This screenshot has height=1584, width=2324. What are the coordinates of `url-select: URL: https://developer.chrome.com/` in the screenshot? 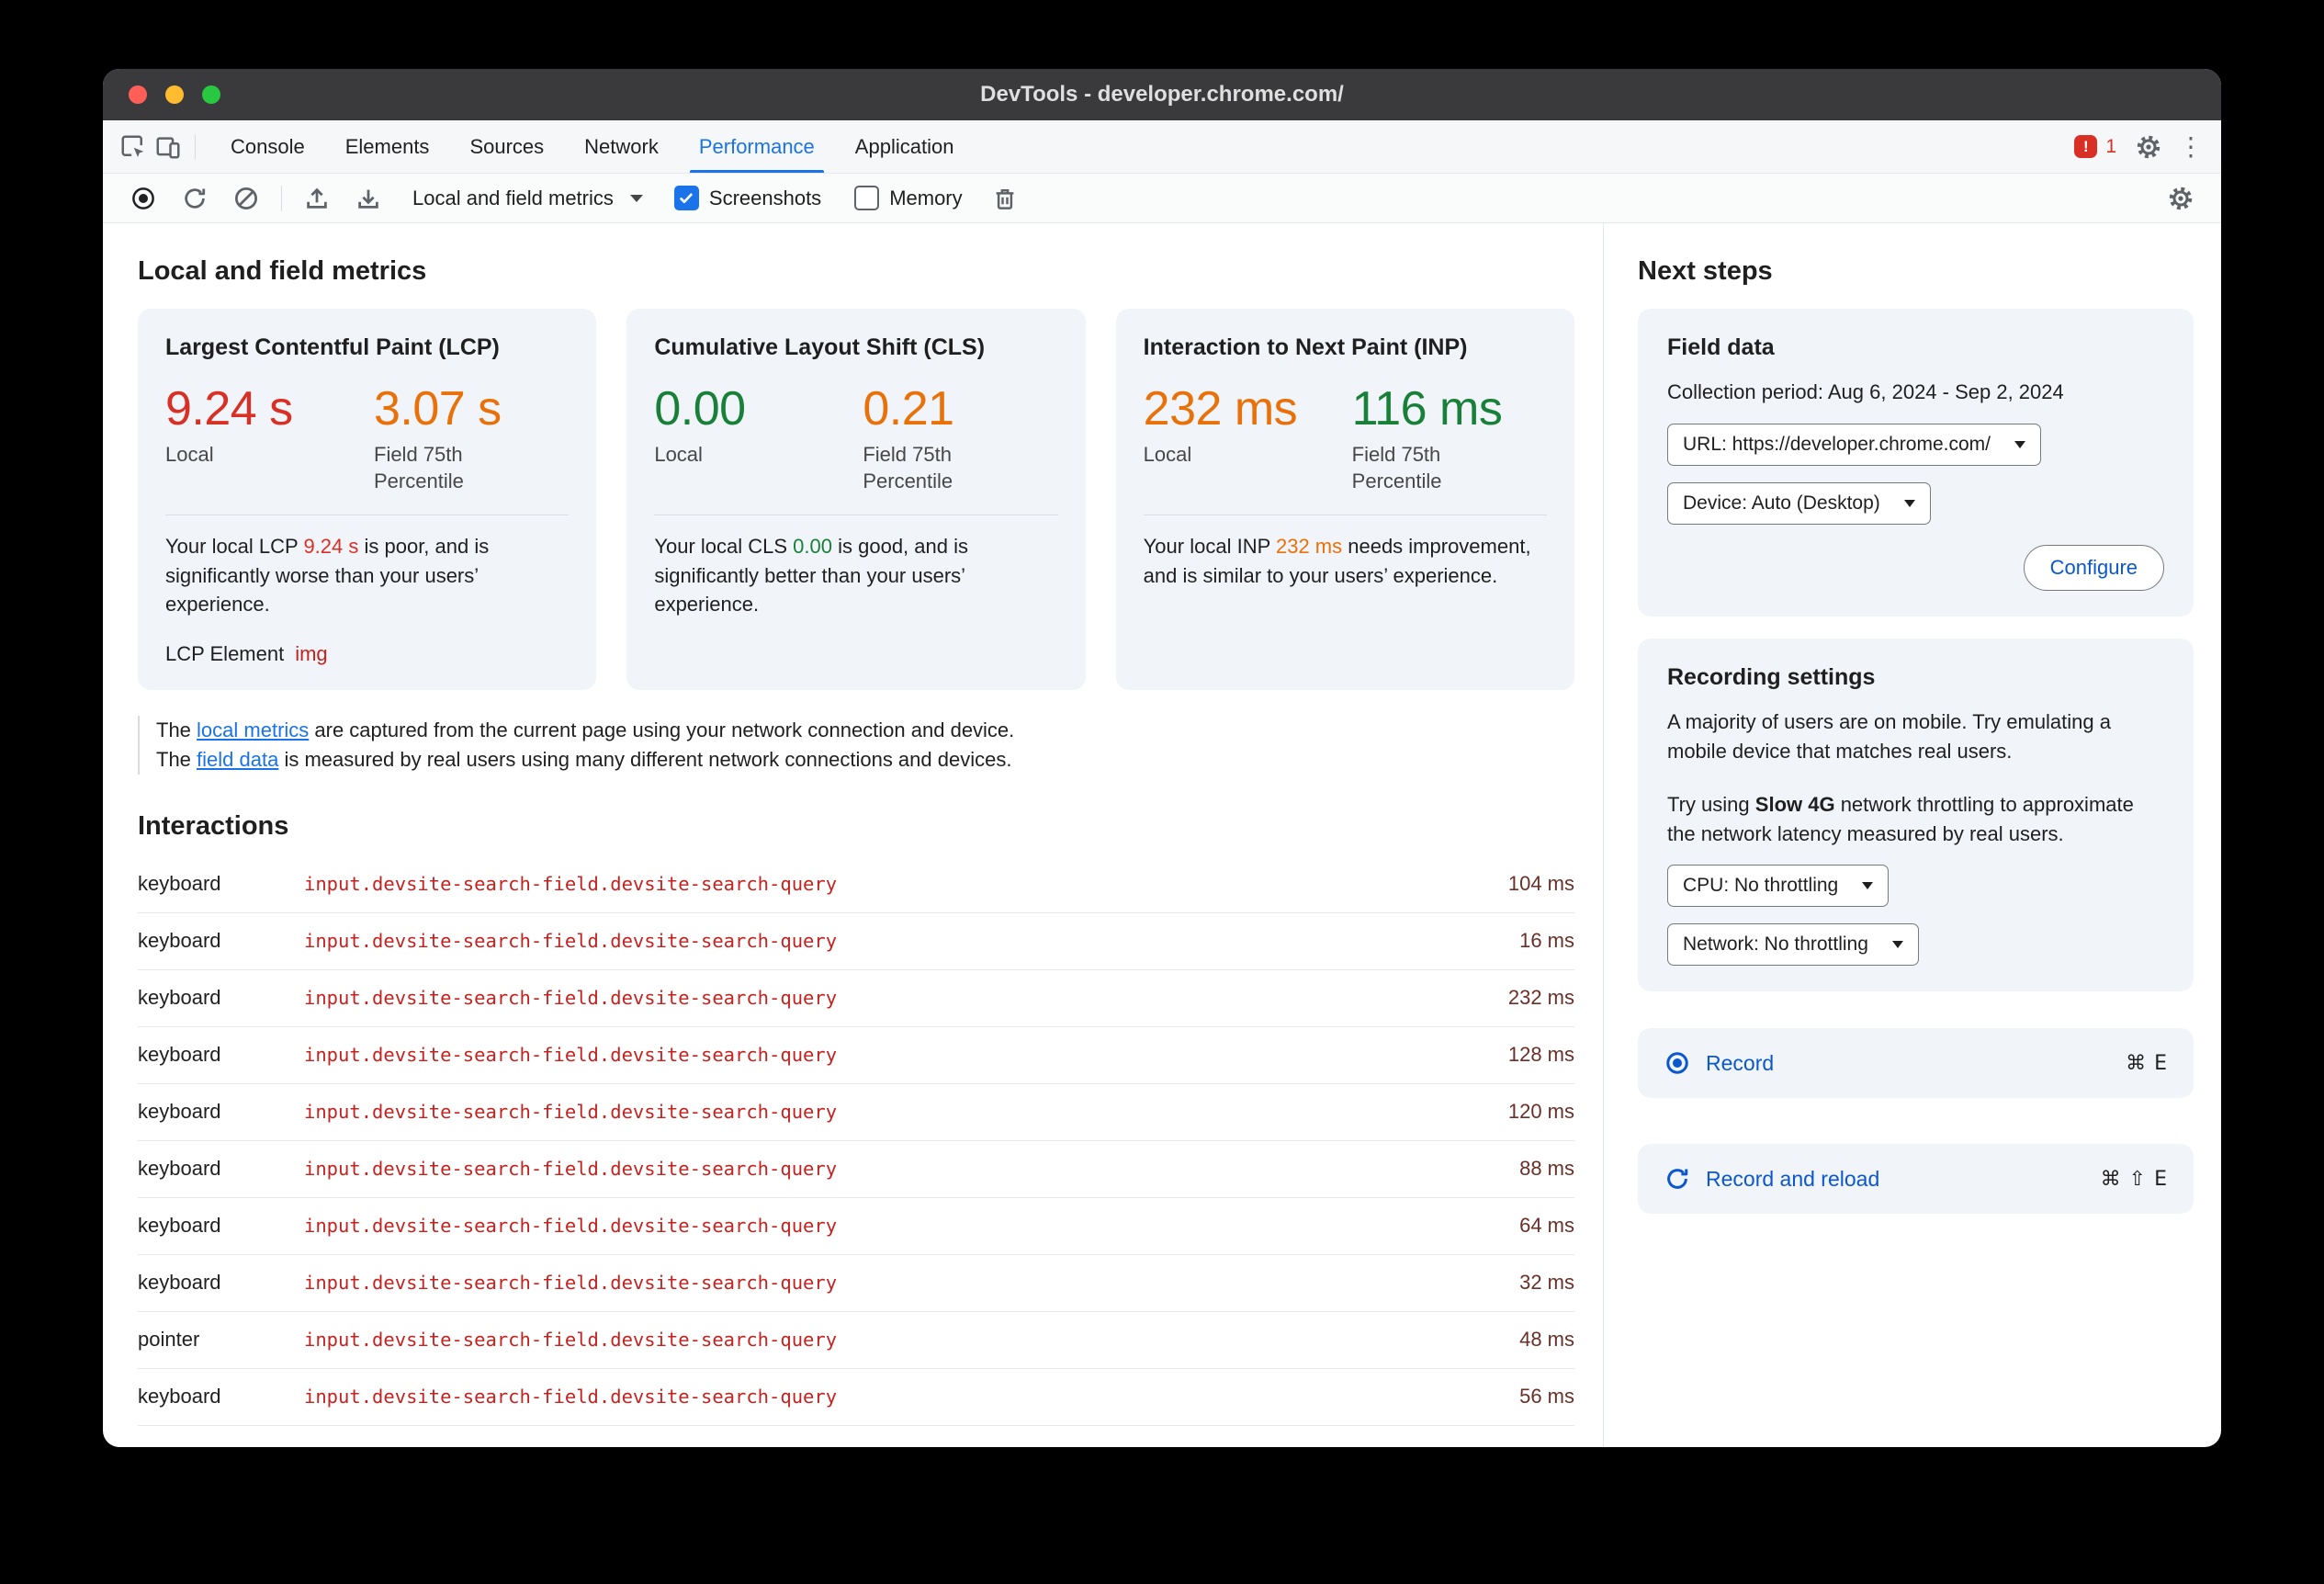 It's located at (1854, 444).